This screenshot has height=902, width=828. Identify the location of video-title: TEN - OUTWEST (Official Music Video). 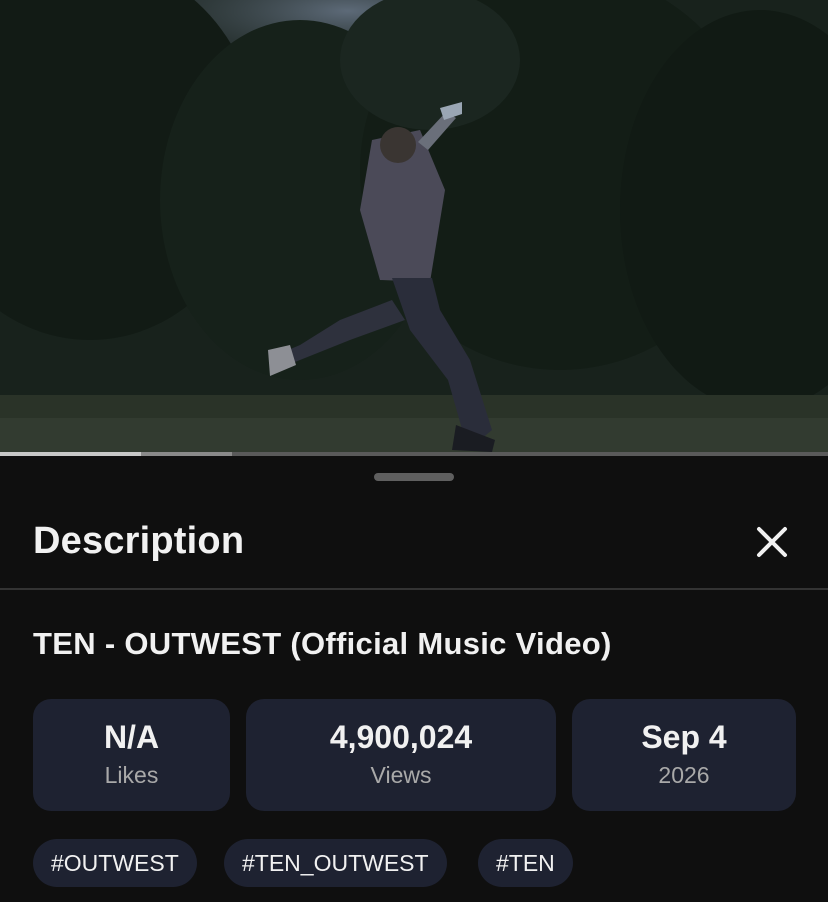
(322, 643).